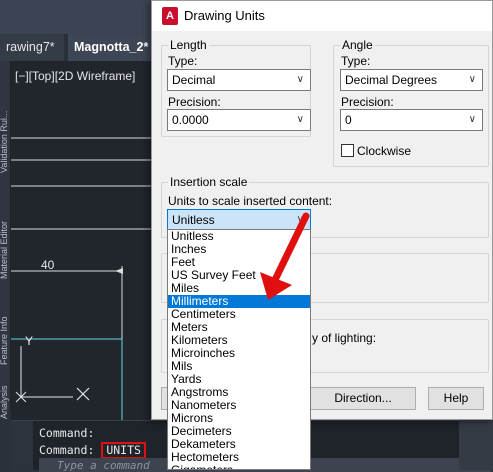 The image size is (493, 472). I want to click on dropdown-option-gigameters: Gigameters, so click(239, 467).